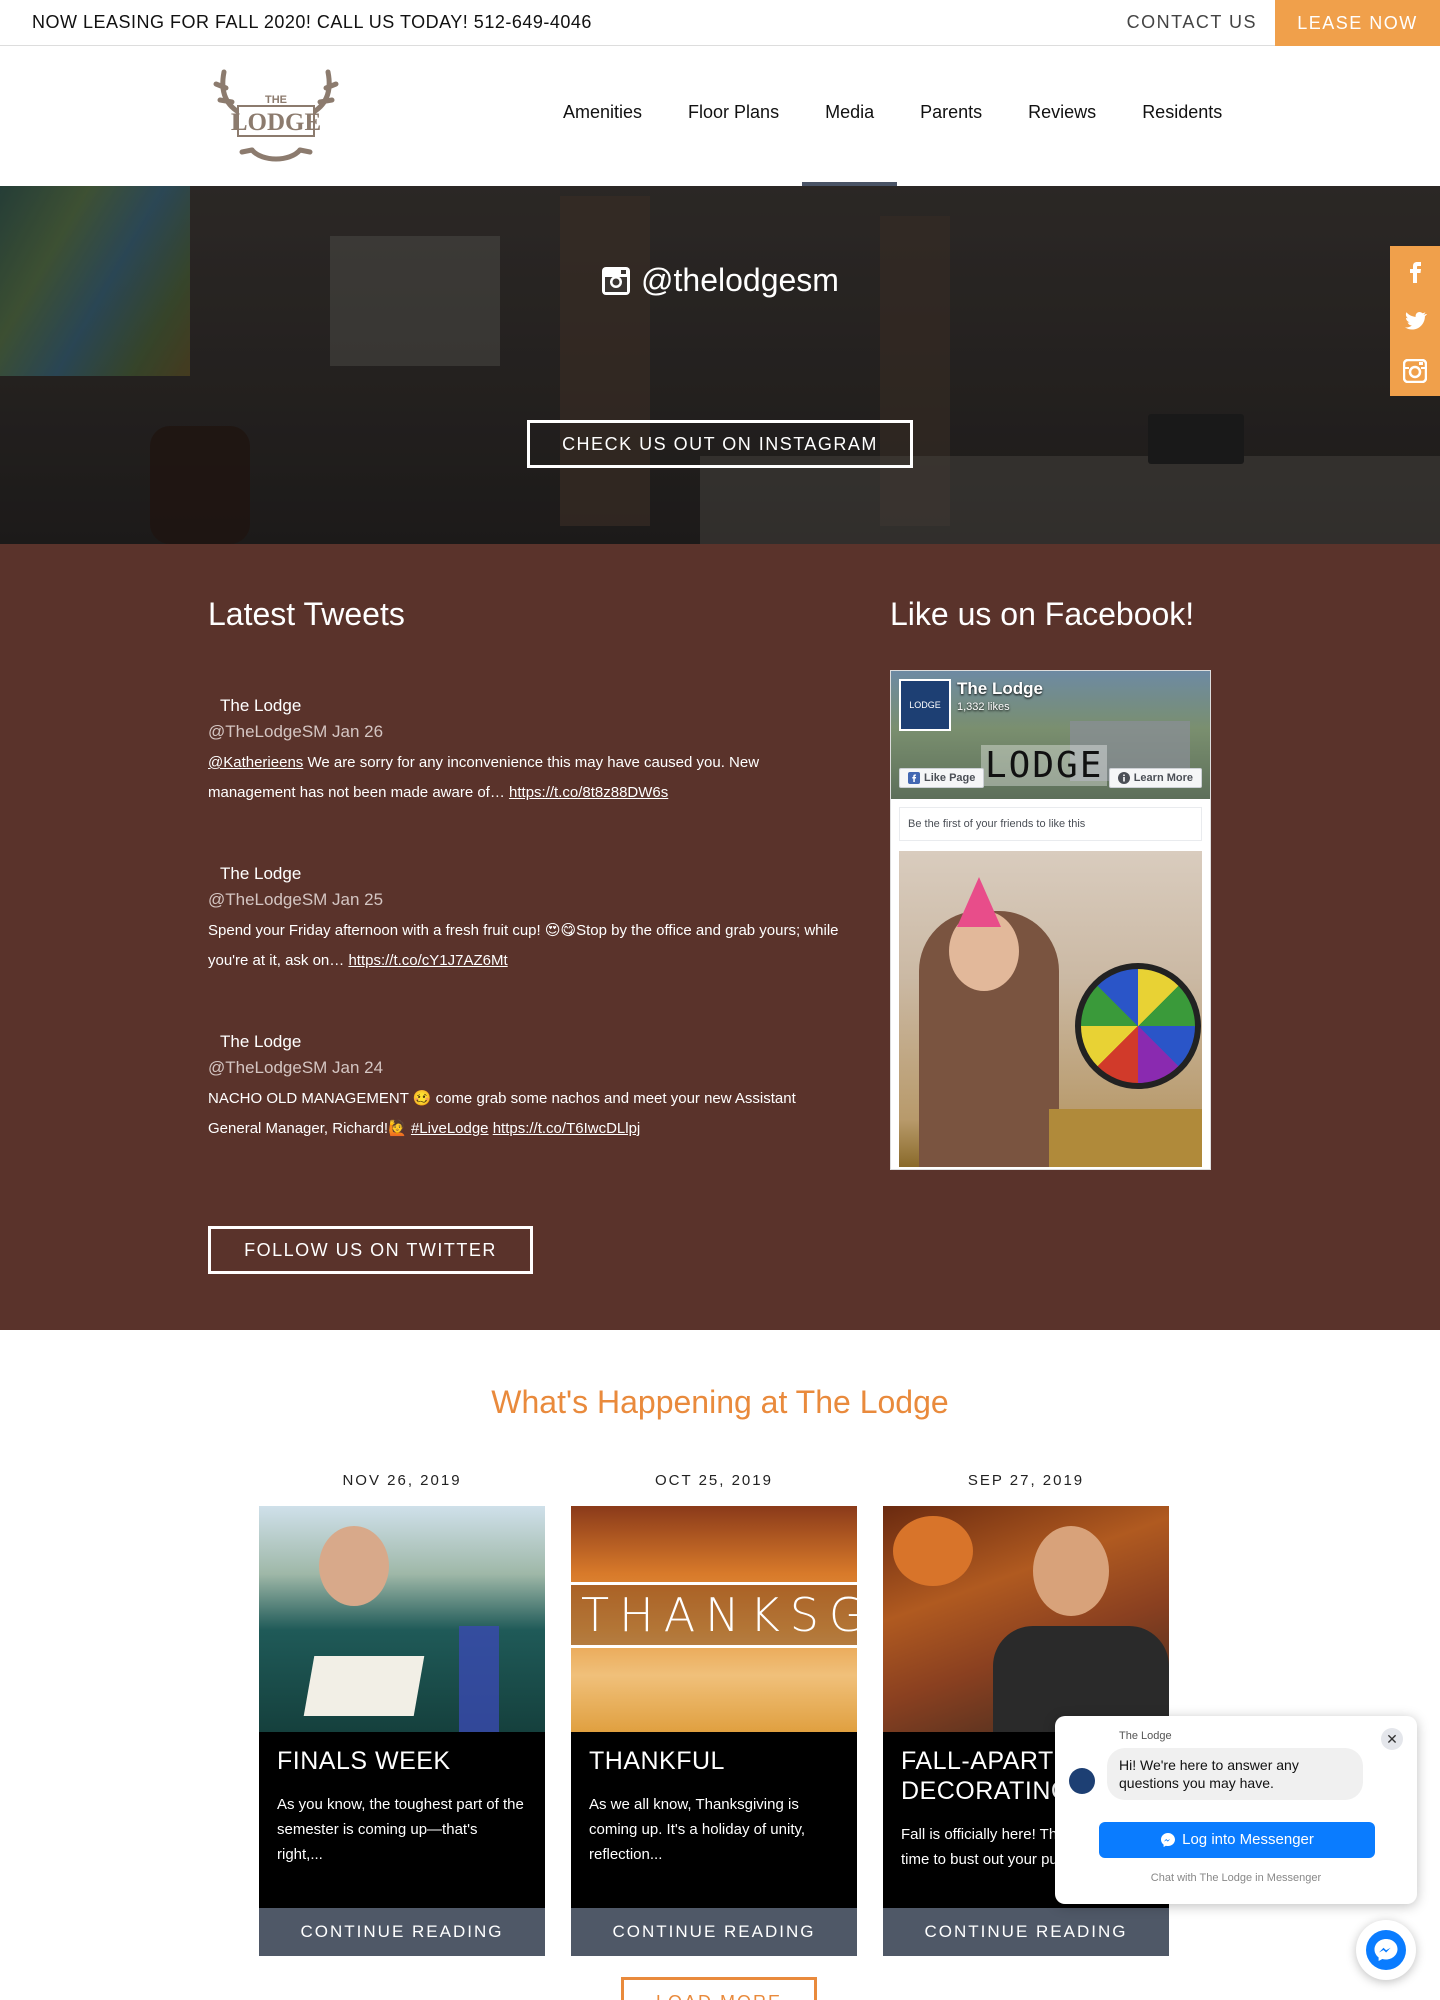 Image resolution: width=1440 pixels, height=2000 pixels. Describe the element at coordinates (1138, 1026) in the screenshot. I see `prize-wheel` at that location.